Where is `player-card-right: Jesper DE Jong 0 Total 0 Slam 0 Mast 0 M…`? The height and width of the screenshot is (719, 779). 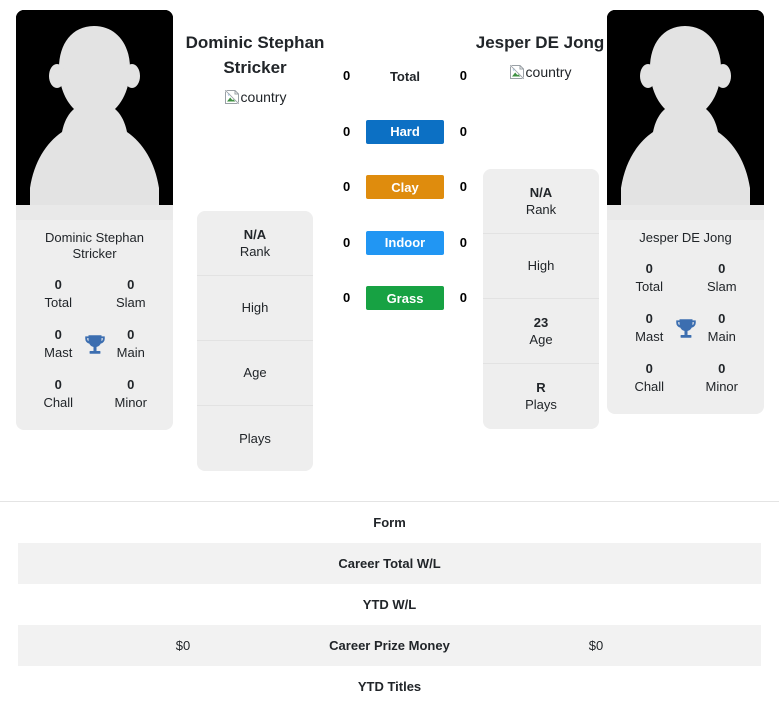 player-card-right: Jesper DE Jong 0 Total 0 Slam 0 Mast 0 M… is located at coordinates (685, 212).